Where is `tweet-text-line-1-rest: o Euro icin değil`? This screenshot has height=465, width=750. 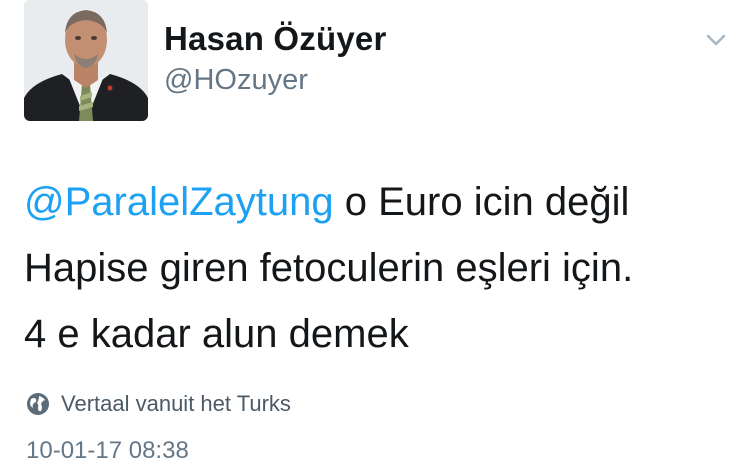
tweet-text-line-1-rest: o Euro icin değil is located at coordinates (481, 202).